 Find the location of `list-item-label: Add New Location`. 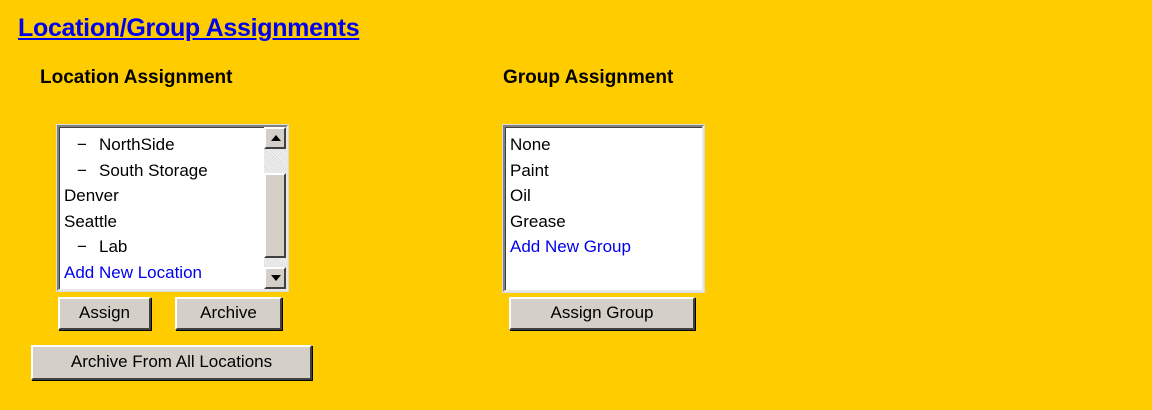

list-item-label: Add New Location is located at coordinates (133, 272).